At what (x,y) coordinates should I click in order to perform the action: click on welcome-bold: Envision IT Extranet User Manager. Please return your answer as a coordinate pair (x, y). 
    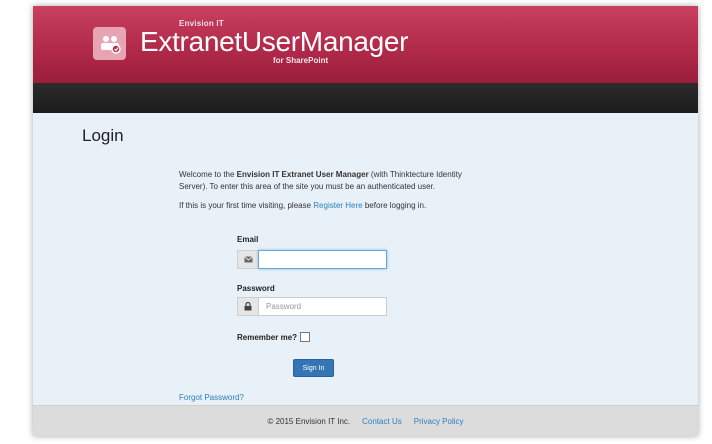
    Looking at the image, I should click on (302, 174).